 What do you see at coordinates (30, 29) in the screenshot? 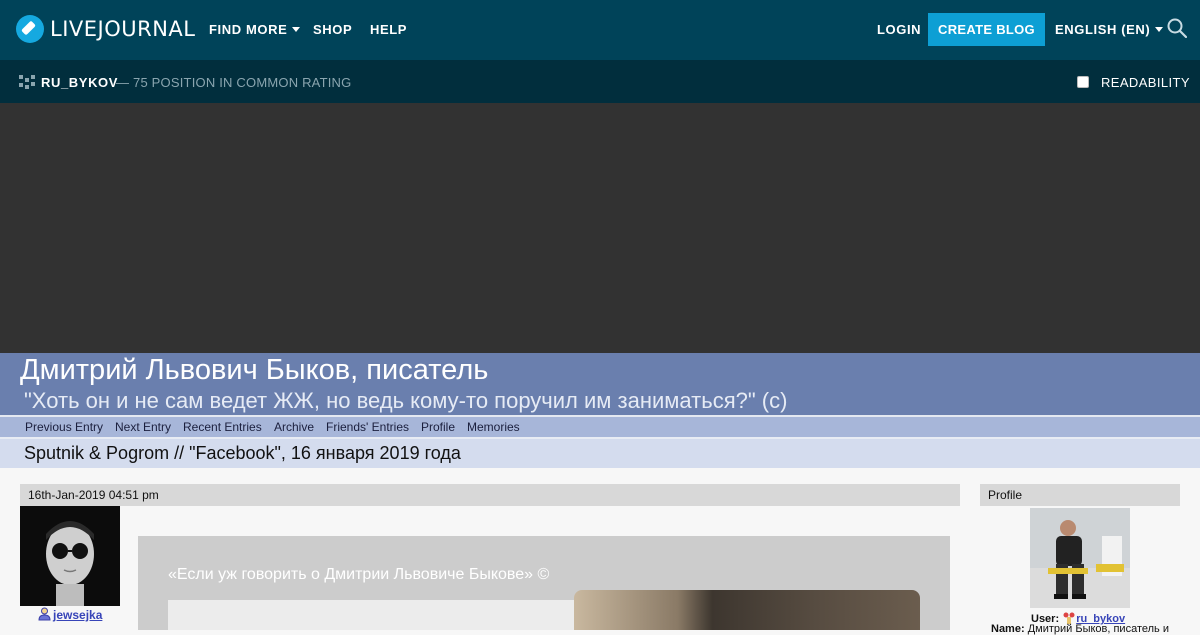
I see `livejournal-logo-icon` at bounding box center [30, 29].